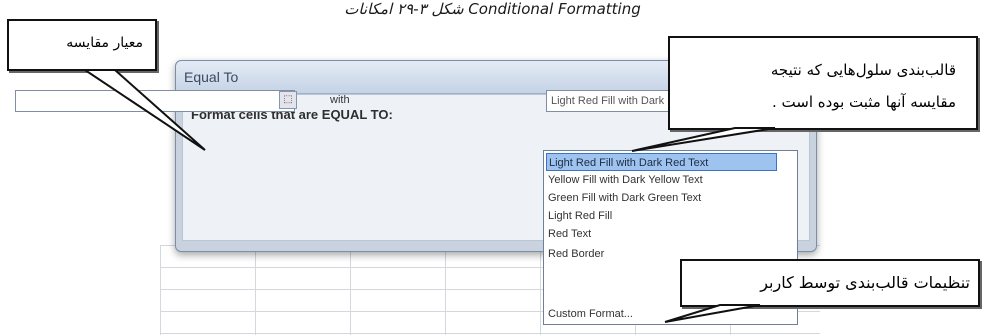 This screenshot has height=335, width=985. What do you see at coordinates (575, 254) in the screenshot?
I see `format-option: Red Border` at bounding box center [575, 254].